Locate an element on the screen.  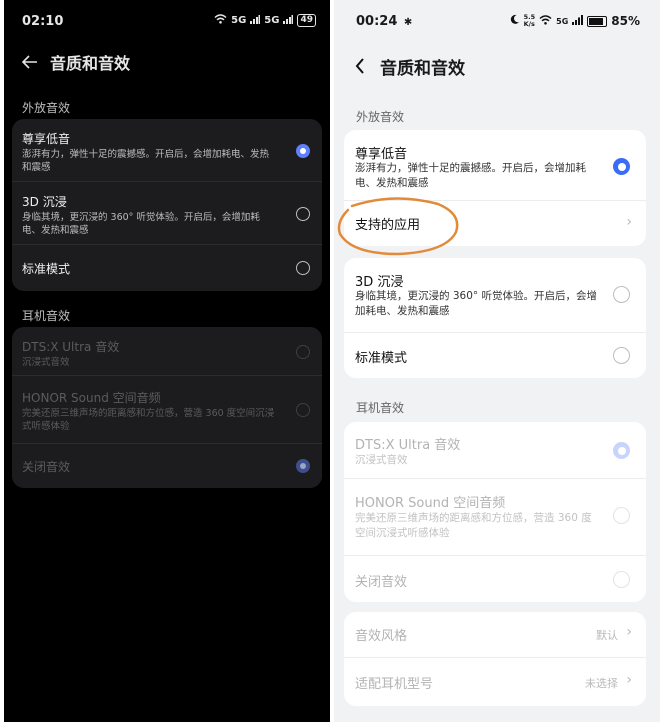
back-arrow-icon is located at coordinates (30, 62).